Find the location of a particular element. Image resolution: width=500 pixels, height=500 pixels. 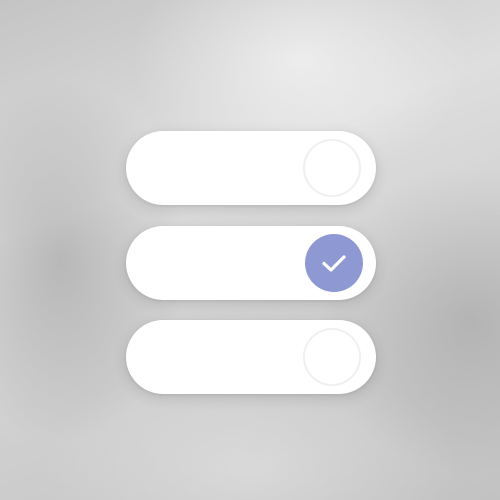

check-icon is located at coordinates (334, 263).